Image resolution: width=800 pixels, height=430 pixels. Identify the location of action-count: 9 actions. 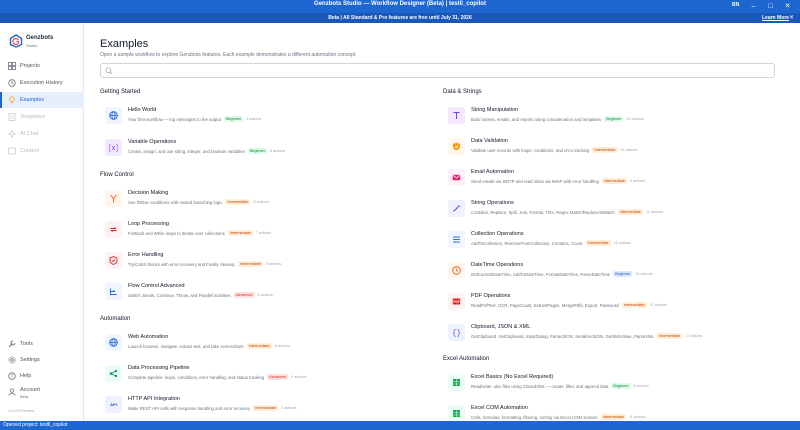
(299, 377).